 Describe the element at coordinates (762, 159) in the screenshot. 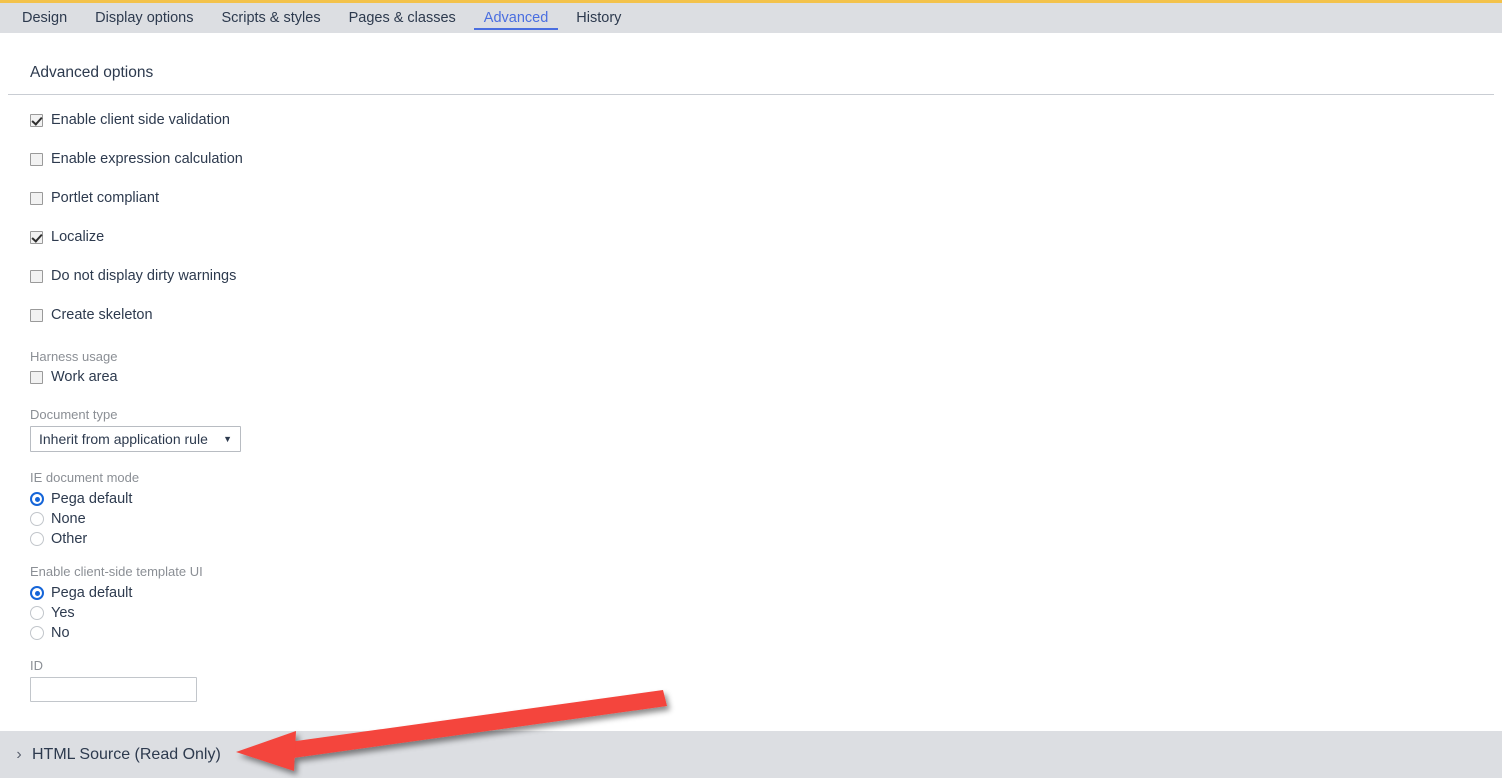

I see `checkbox-row-enable-expression-calculation: Enable expression calculation` at that location.